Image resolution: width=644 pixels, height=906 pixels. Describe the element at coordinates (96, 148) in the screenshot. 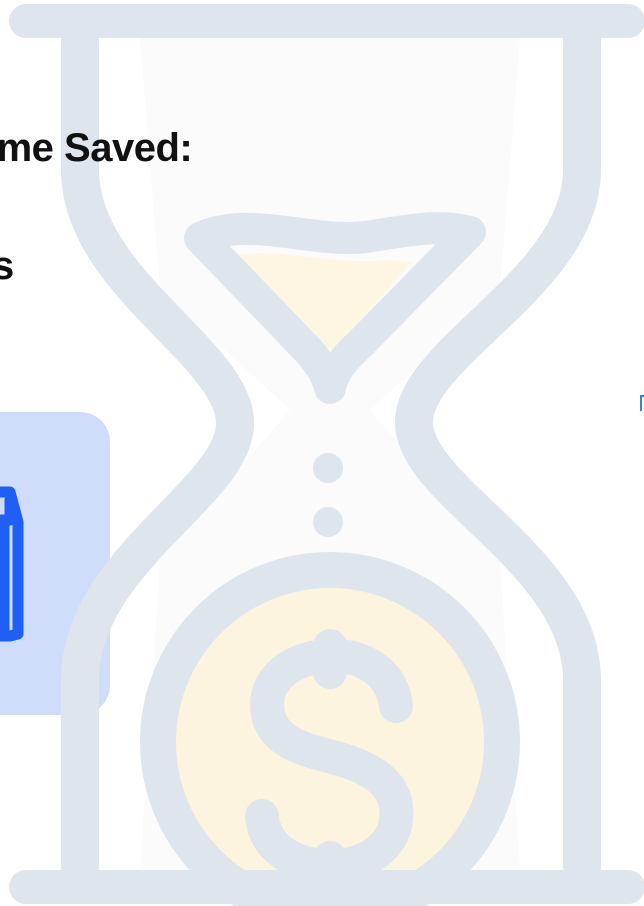

I see `headline-time-saved: ime Saved:` at that location.